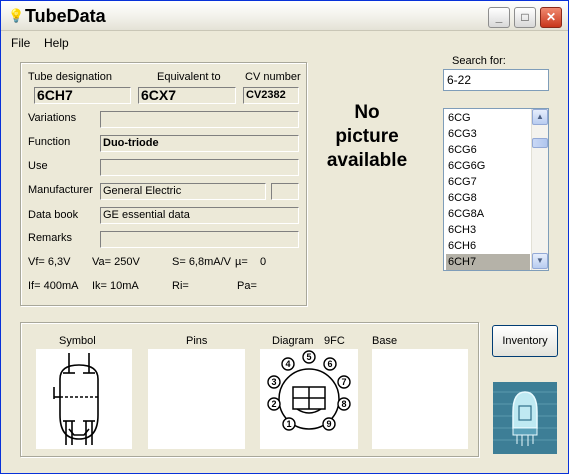 This screenshot has width=569, height=474. What do you see at coordinates (488, 134) in the screenshot?
I see `list-item: 6CG3` at bounding box center [488, 134].